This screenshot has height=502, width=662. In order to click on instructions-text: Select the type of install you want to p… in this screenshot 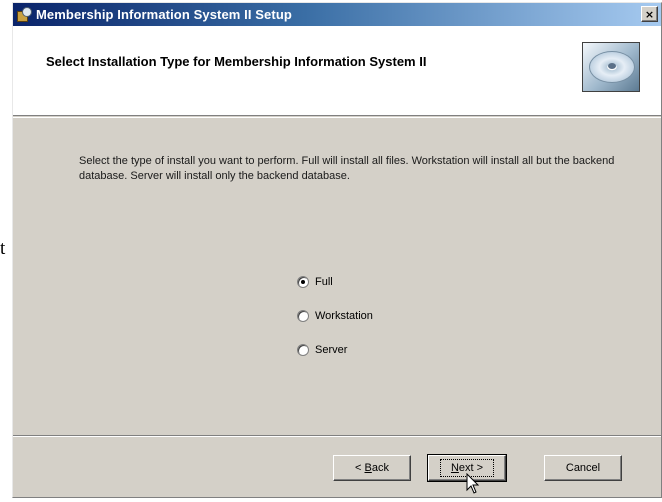, I will do `click(347, 168)`.